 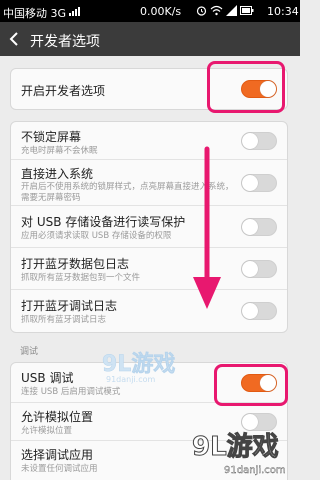 I want to click on setting-subtitle: 允许模拟位置, so click(x=47, y=431).